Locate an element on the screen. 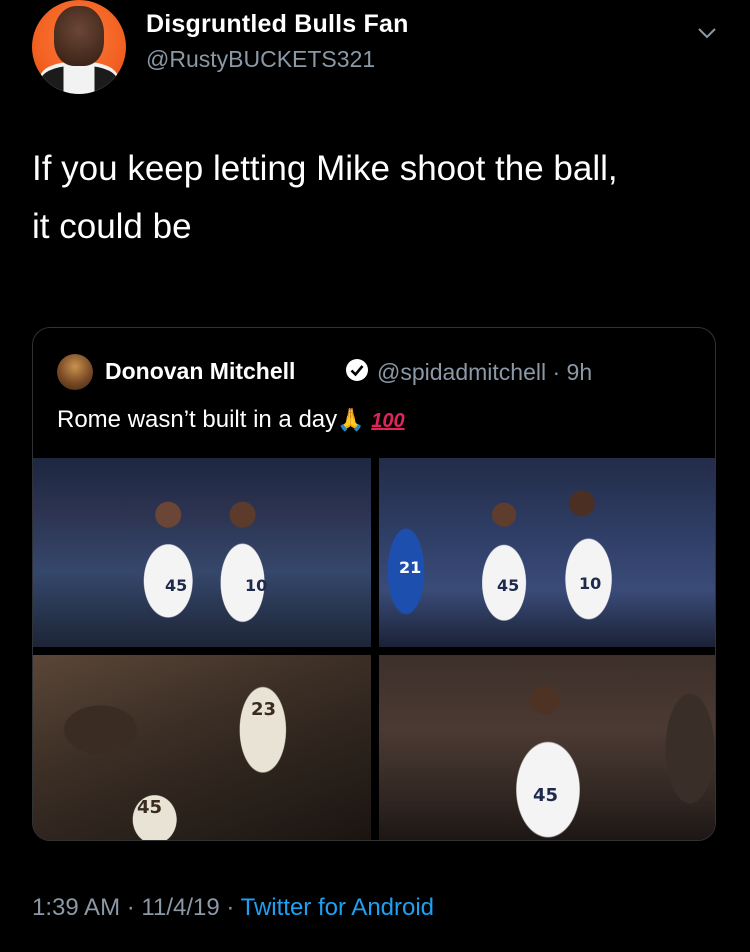 This screenshot has width=750, height=952. jersey-number: 21 is located at coordinates (410, 567).